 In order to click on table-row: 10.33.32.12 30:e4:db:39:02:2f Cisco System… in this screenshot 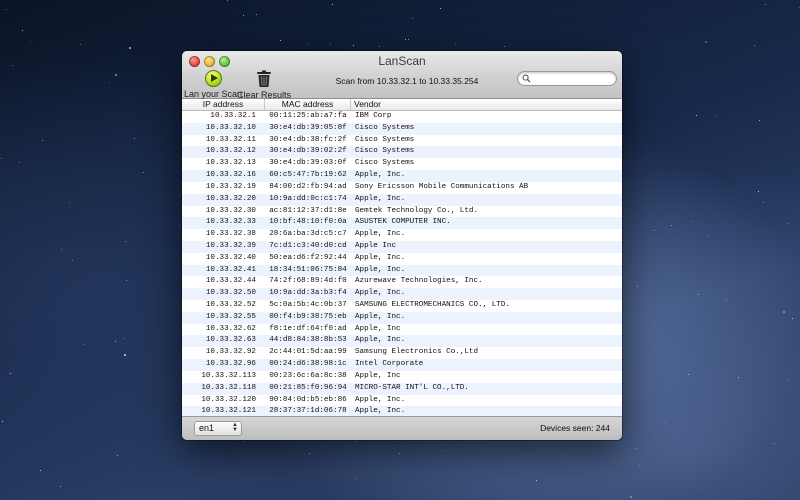, I will do `click(402, 152)`.